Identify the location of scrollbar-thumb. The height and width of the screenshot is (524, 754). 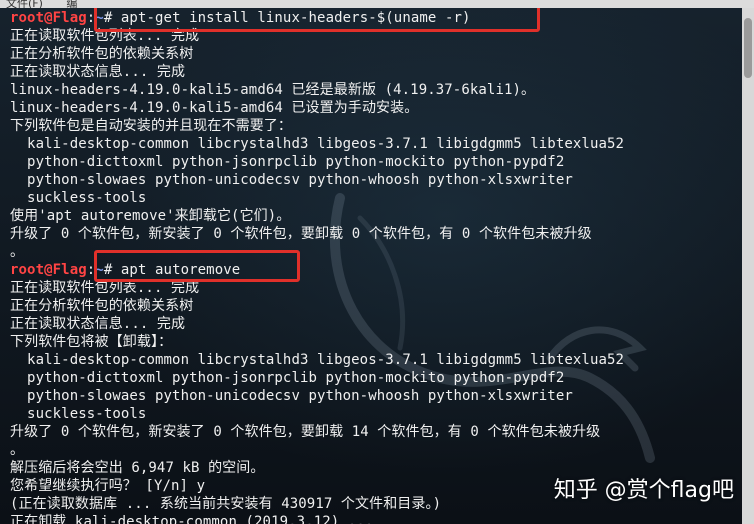
(748, 48).